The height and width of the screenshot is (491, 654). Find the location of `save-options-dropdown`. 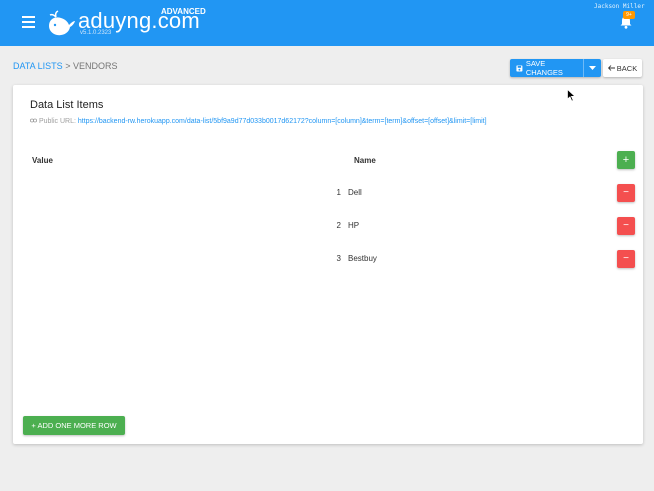

save-options-dropdown is located at coordinates (592, 68).